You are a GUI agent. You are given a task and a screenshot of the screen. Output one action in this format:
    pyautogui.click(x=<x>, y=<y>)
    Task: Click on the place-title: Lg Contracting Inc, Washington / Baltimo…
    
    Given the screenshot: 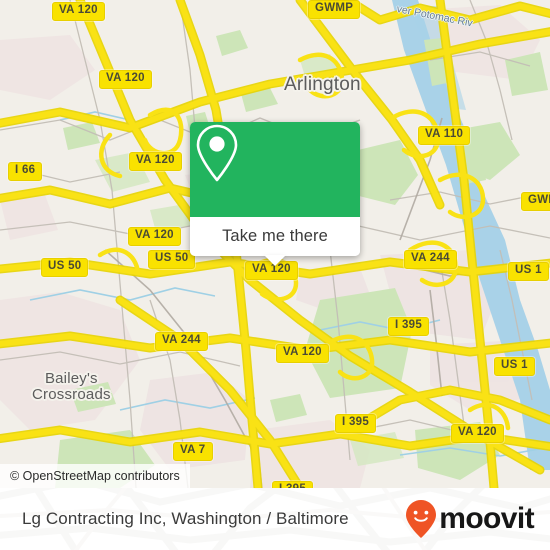 What is the action you would take?
    pyautogui.click(x=185, y=518)
    